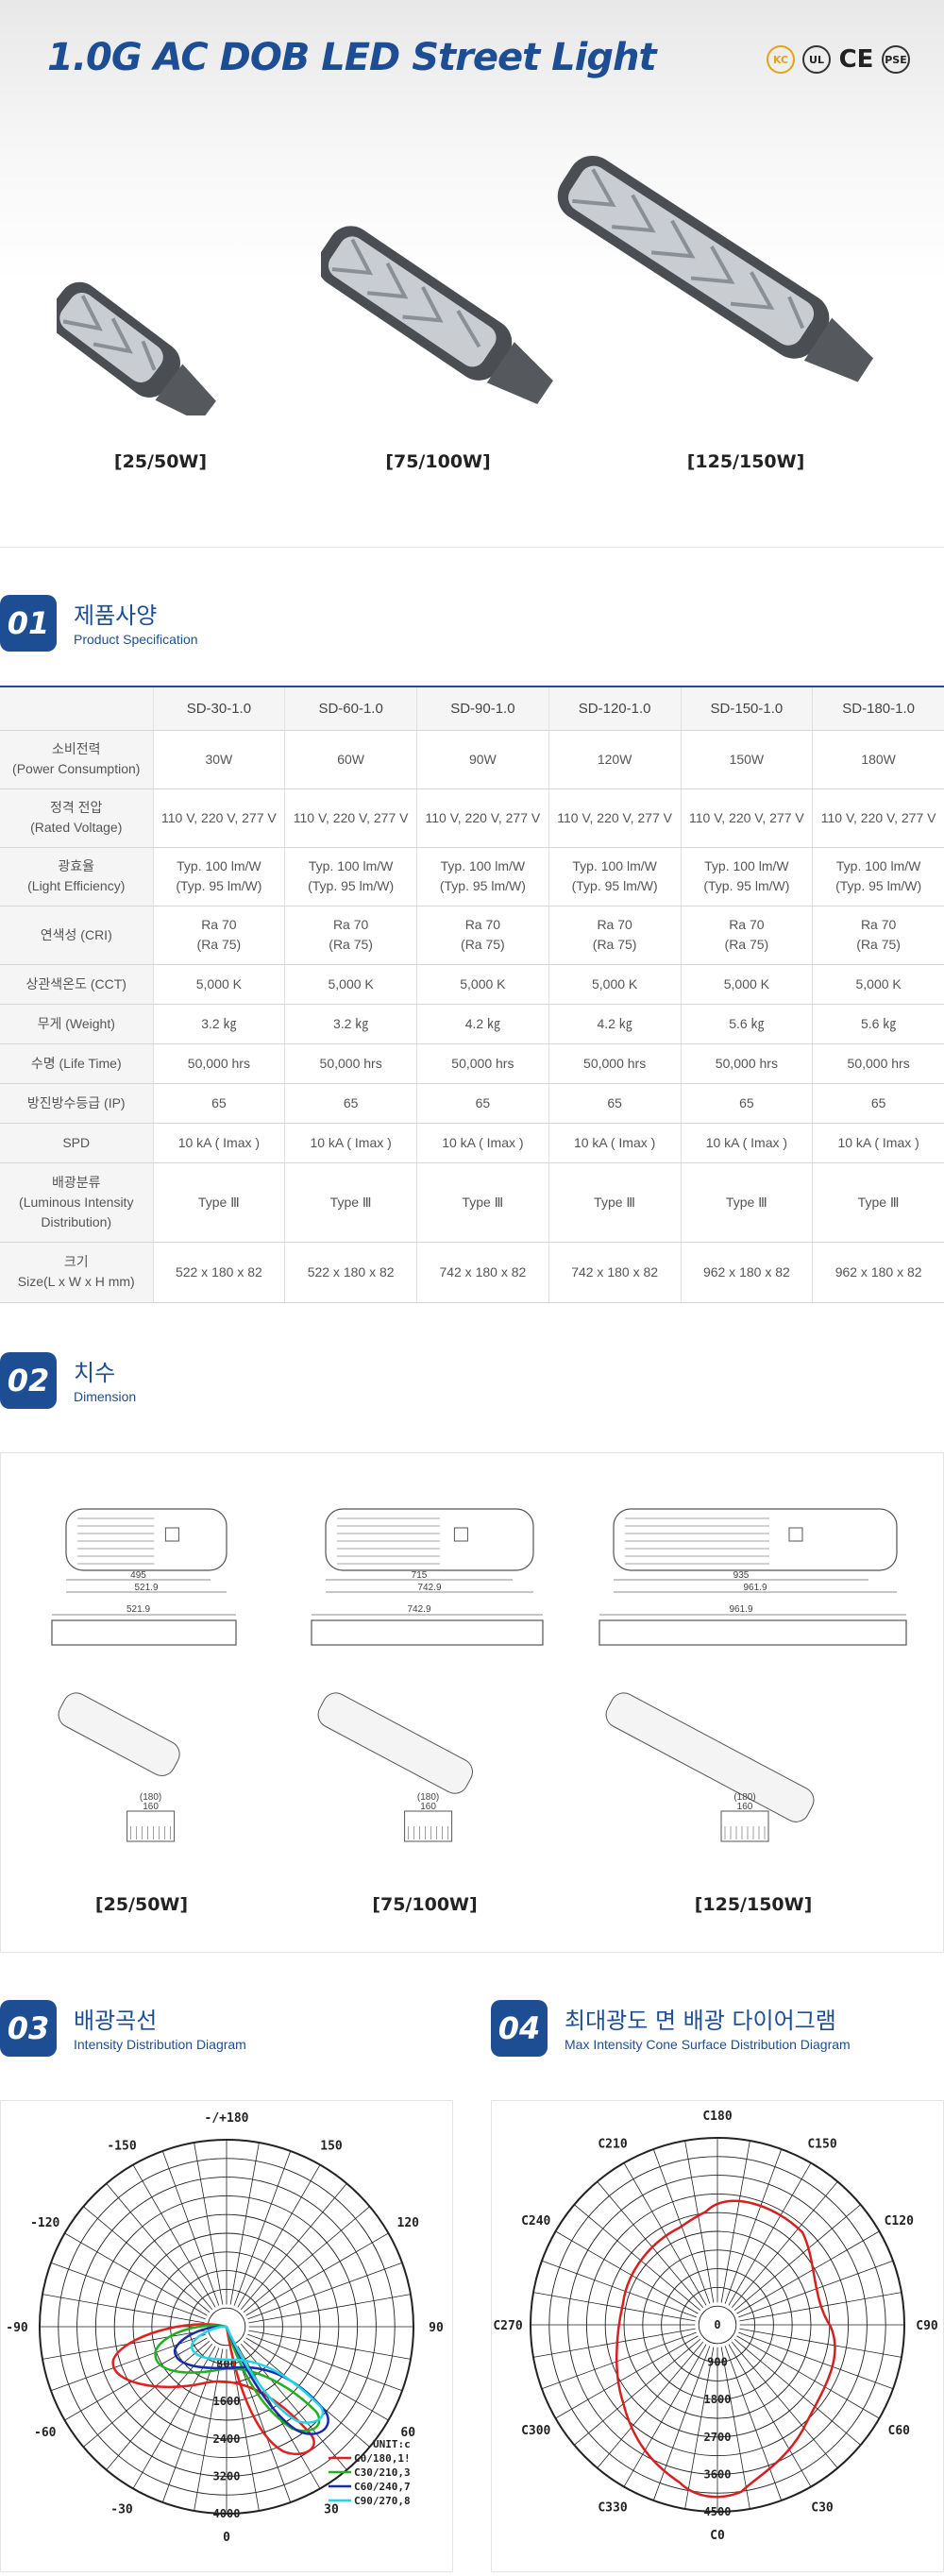 This screenshot has width=944, height=2576. Describe the element at coordinates (428, 1807) in the screenshot. I see `front-inner-dimension-text: 160` at that location.